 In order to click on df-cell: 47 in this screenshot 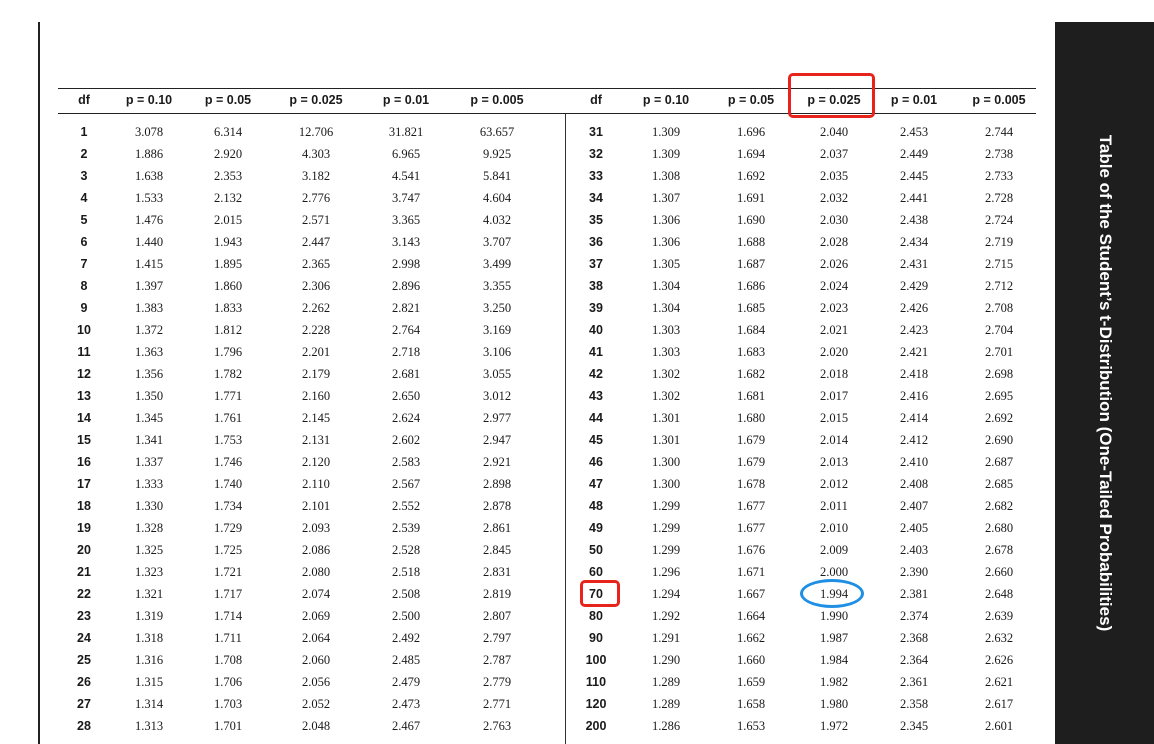, I will do `click(596, 484)`.